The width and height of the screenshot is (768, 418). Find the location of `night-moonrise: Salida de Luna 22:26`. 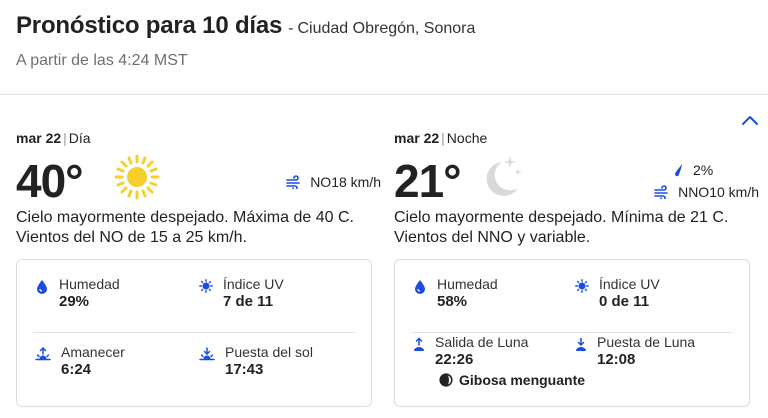

night-moonrise: Salida de Luna 22:26 is located at coordinates (470, 352).